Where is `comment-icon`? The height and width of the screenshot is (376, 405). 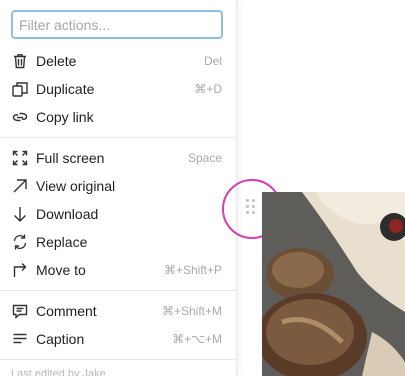 comment-icon is located at coordinates (20, 311).